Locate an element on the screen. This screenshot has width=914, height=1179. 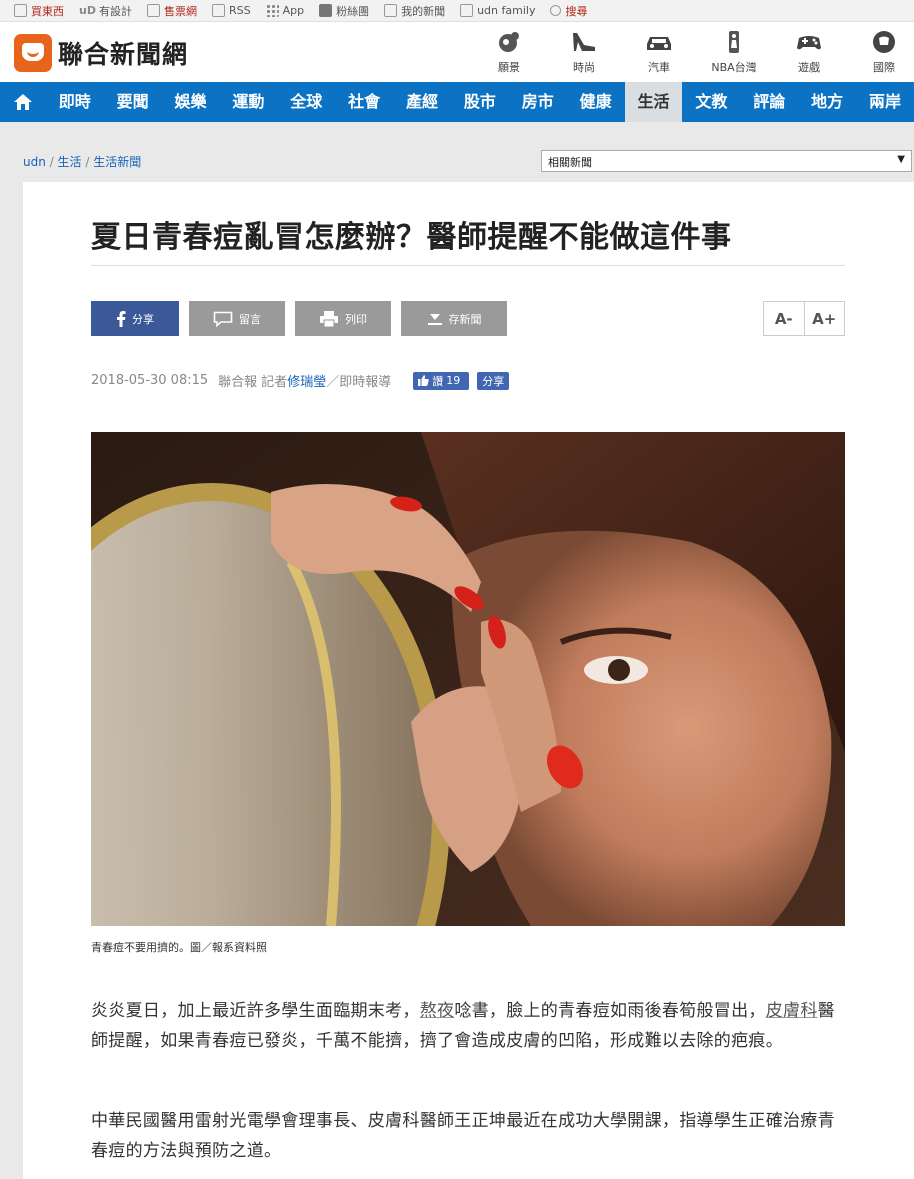
grid-icon is located at coordinates (272, 10).